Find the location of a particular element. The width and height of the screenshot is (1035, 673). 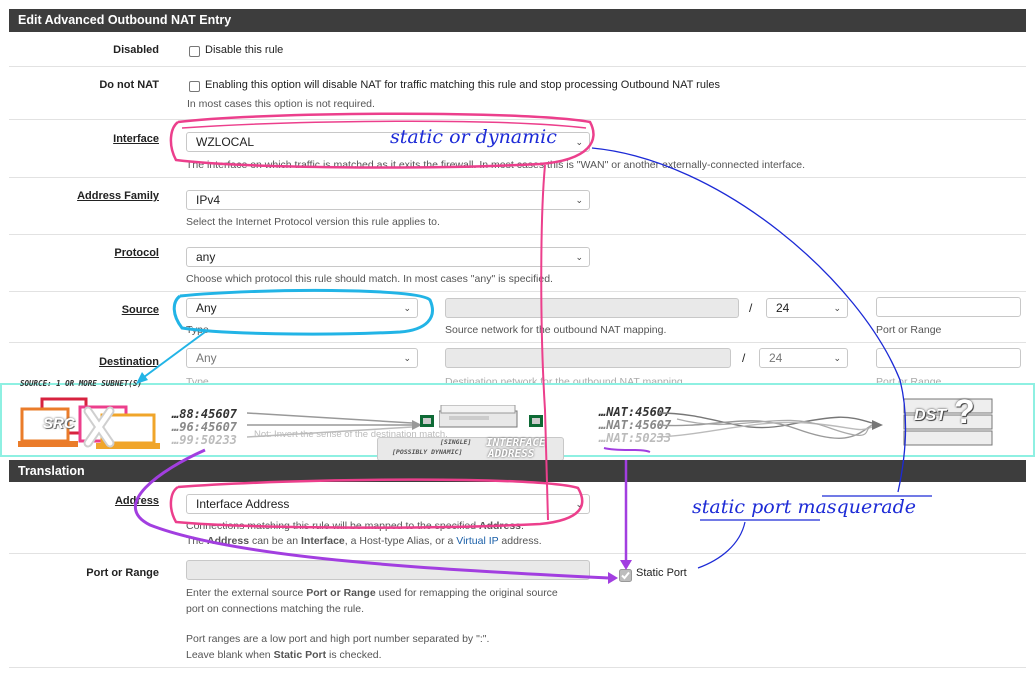

interface-select-value: WZLOCAL is located at coordinates (225, 142).